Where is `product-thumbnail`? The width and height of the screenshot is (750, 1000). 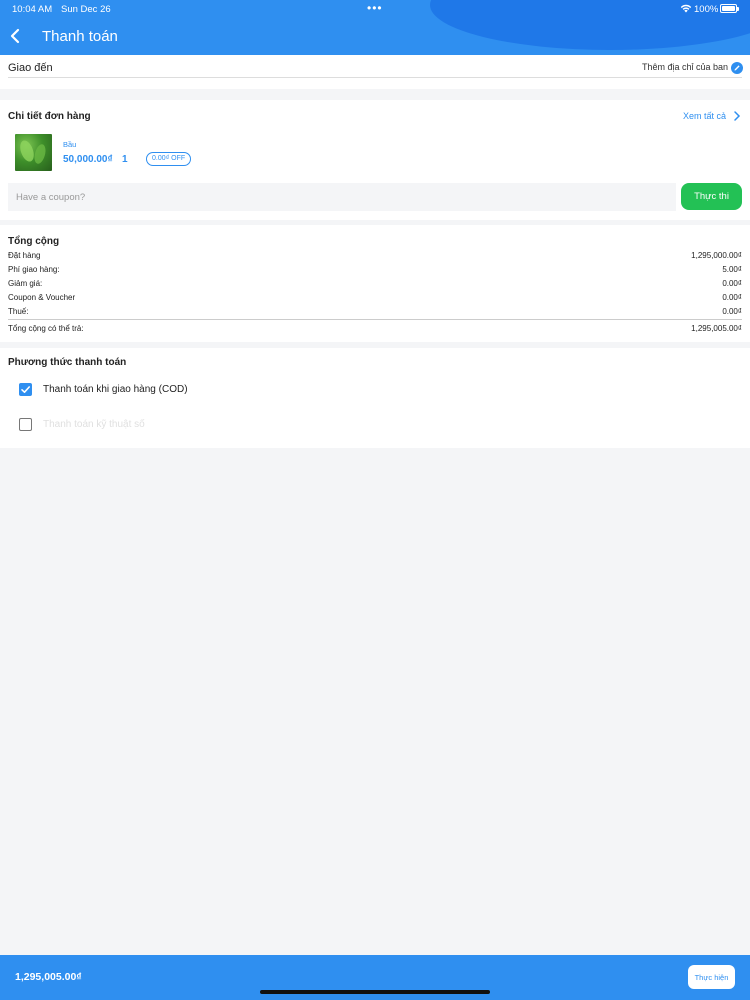 product-thumbnail is located at coordinates (33, 152).